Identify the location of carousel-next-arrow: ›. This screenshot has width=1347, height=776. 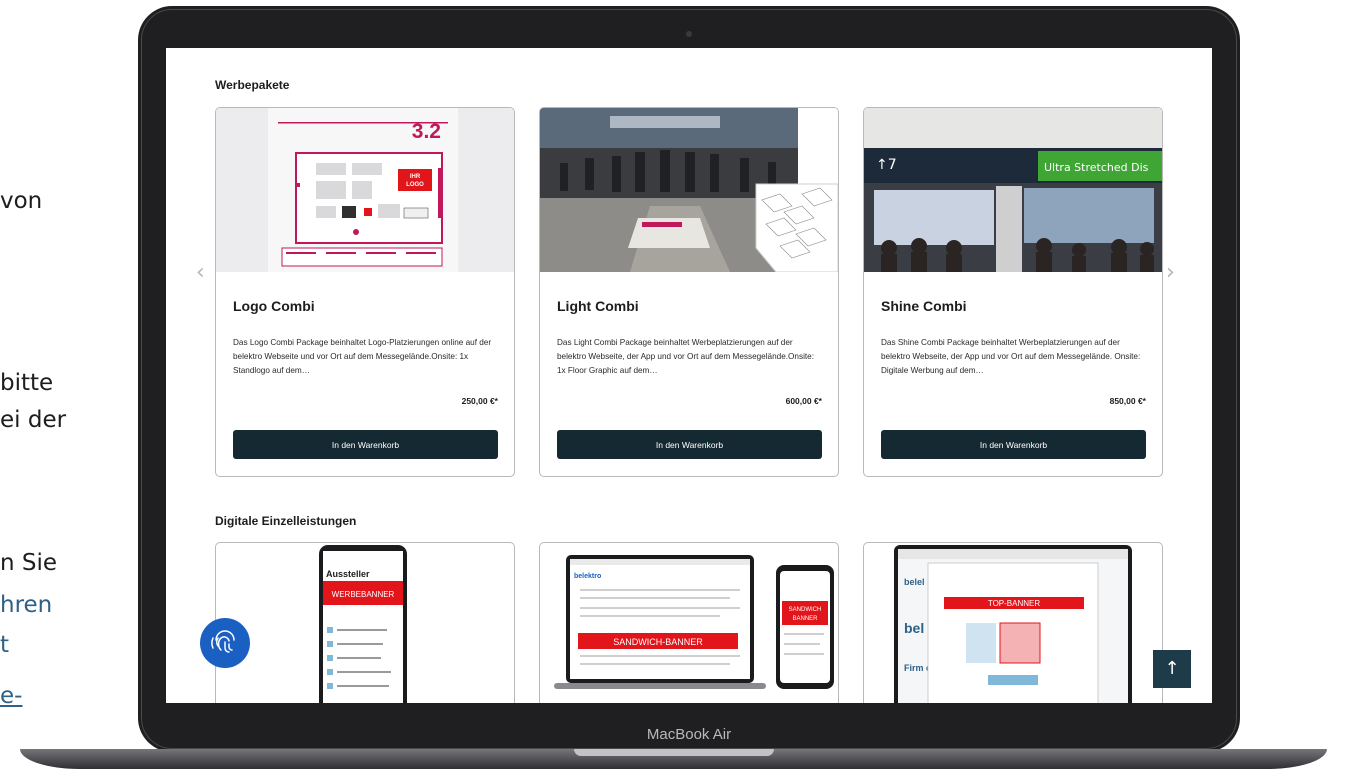
(1170, 272).